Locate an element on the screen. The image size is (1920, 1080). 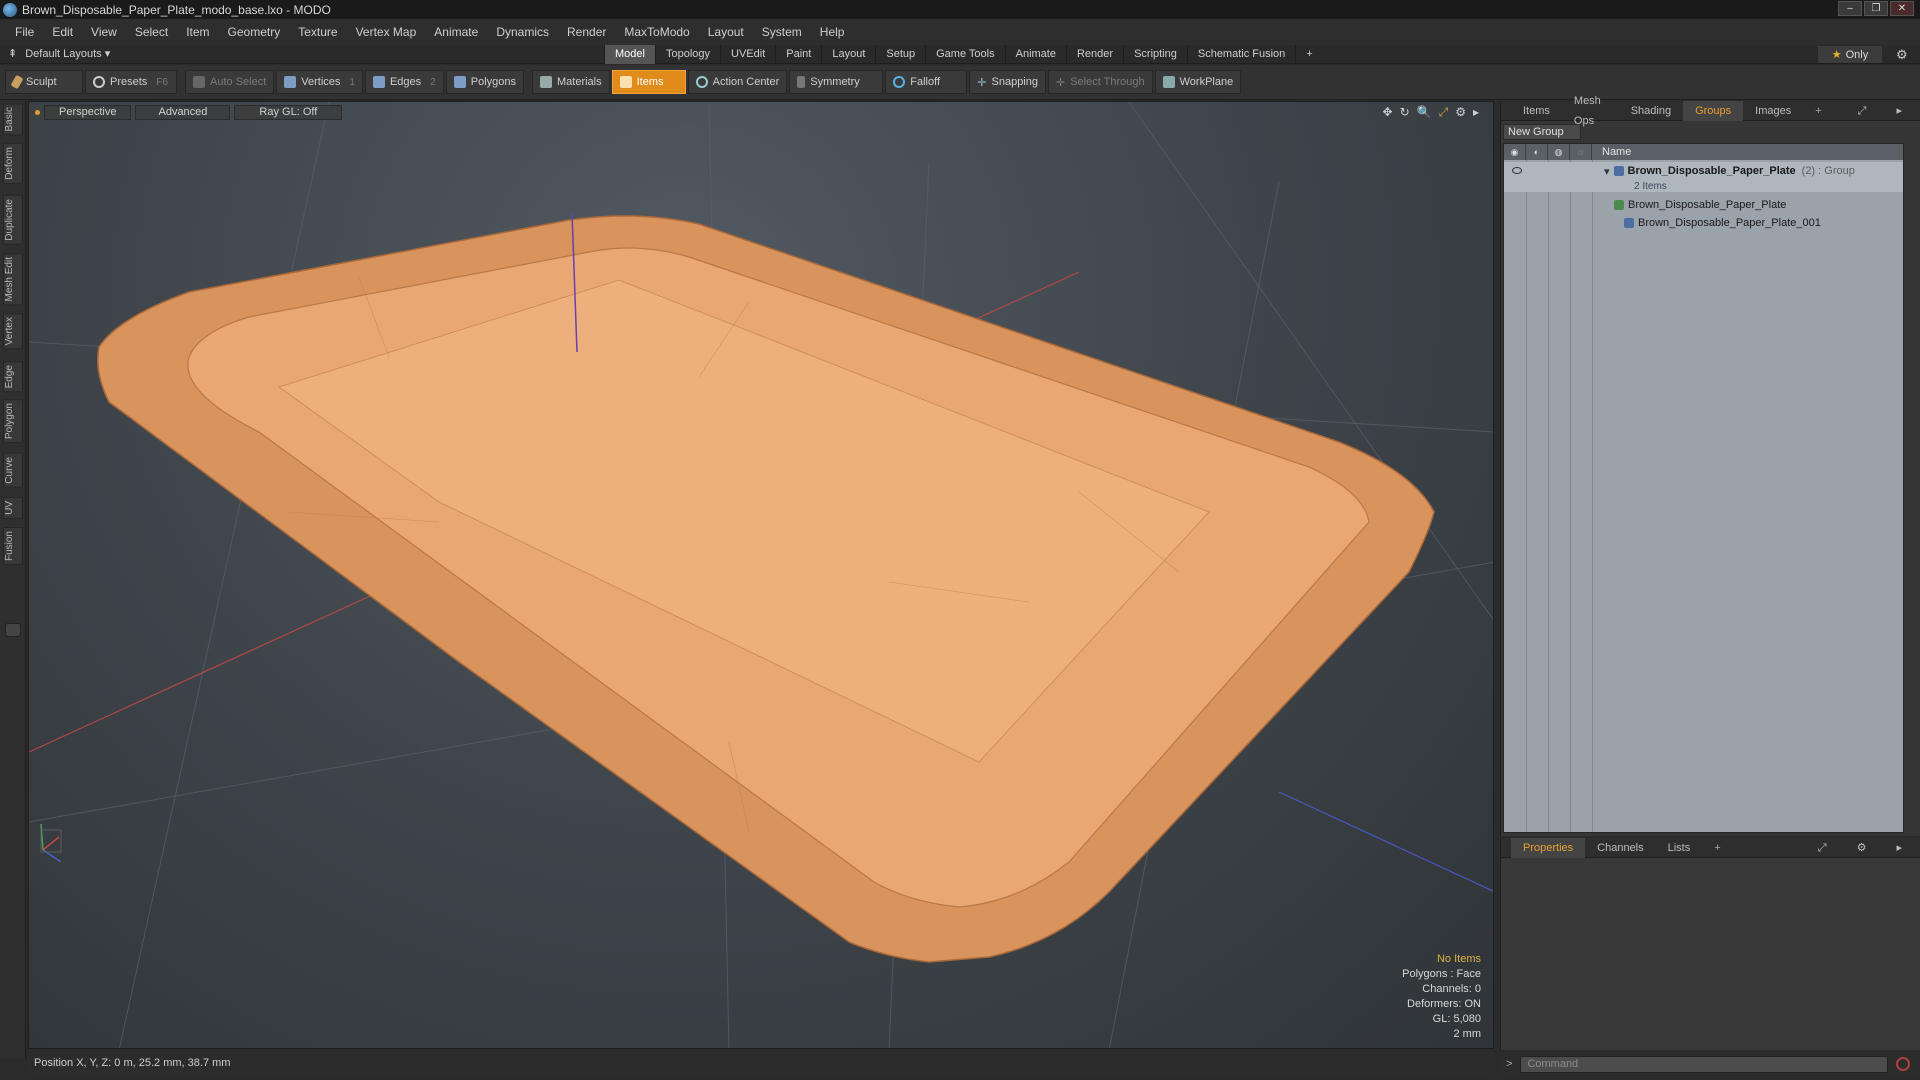
vtab-duplicate: Duplicate is located at coordinates (13, 220).